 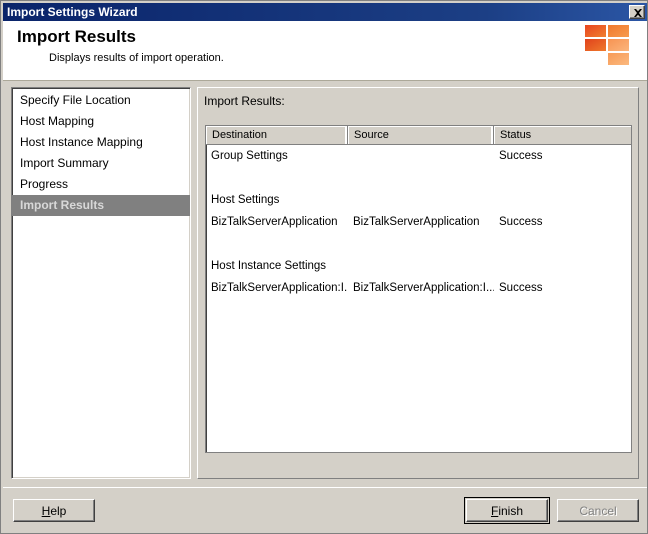 I want to click on page-subtitle: Displays results of import operation., so click(x=136, y=58).